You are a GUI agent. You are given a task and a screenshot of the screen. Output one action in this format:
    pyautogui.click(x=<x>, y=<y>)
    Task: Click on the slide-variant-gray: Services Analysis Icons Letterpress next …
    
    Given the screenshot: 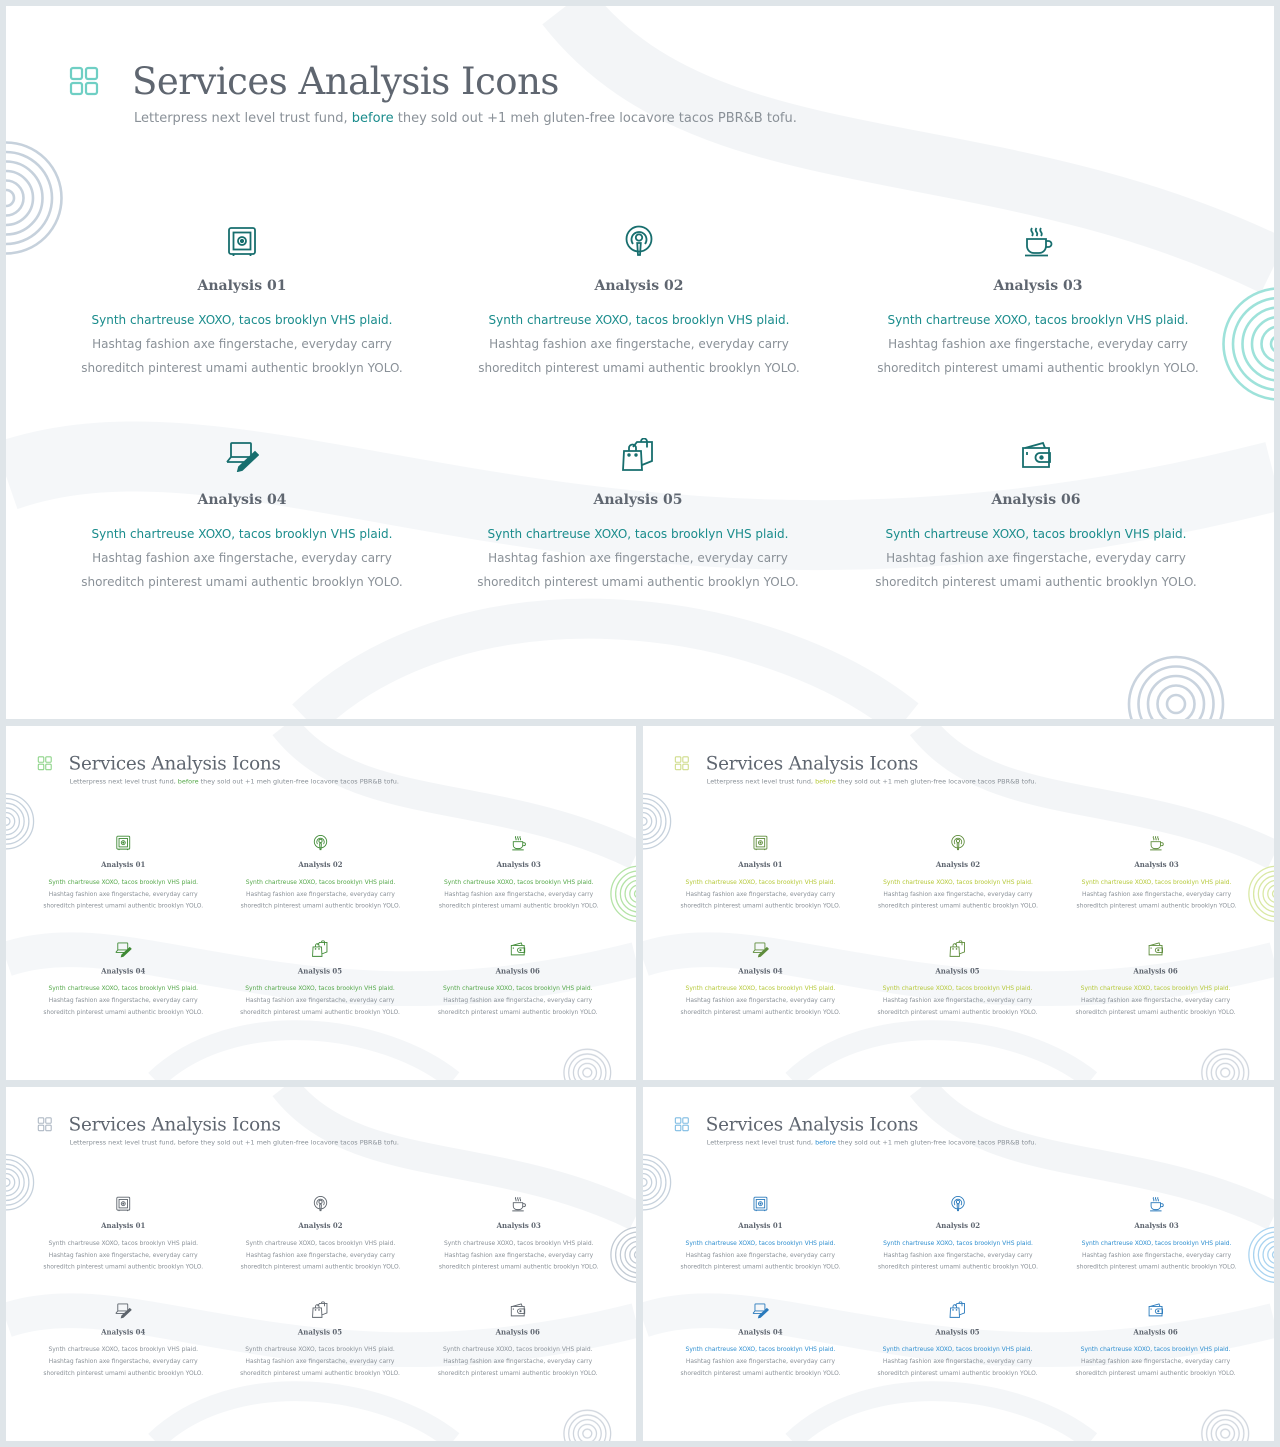 What is the action you would take?
    pyautogui.click(x=321, y=1264)
    